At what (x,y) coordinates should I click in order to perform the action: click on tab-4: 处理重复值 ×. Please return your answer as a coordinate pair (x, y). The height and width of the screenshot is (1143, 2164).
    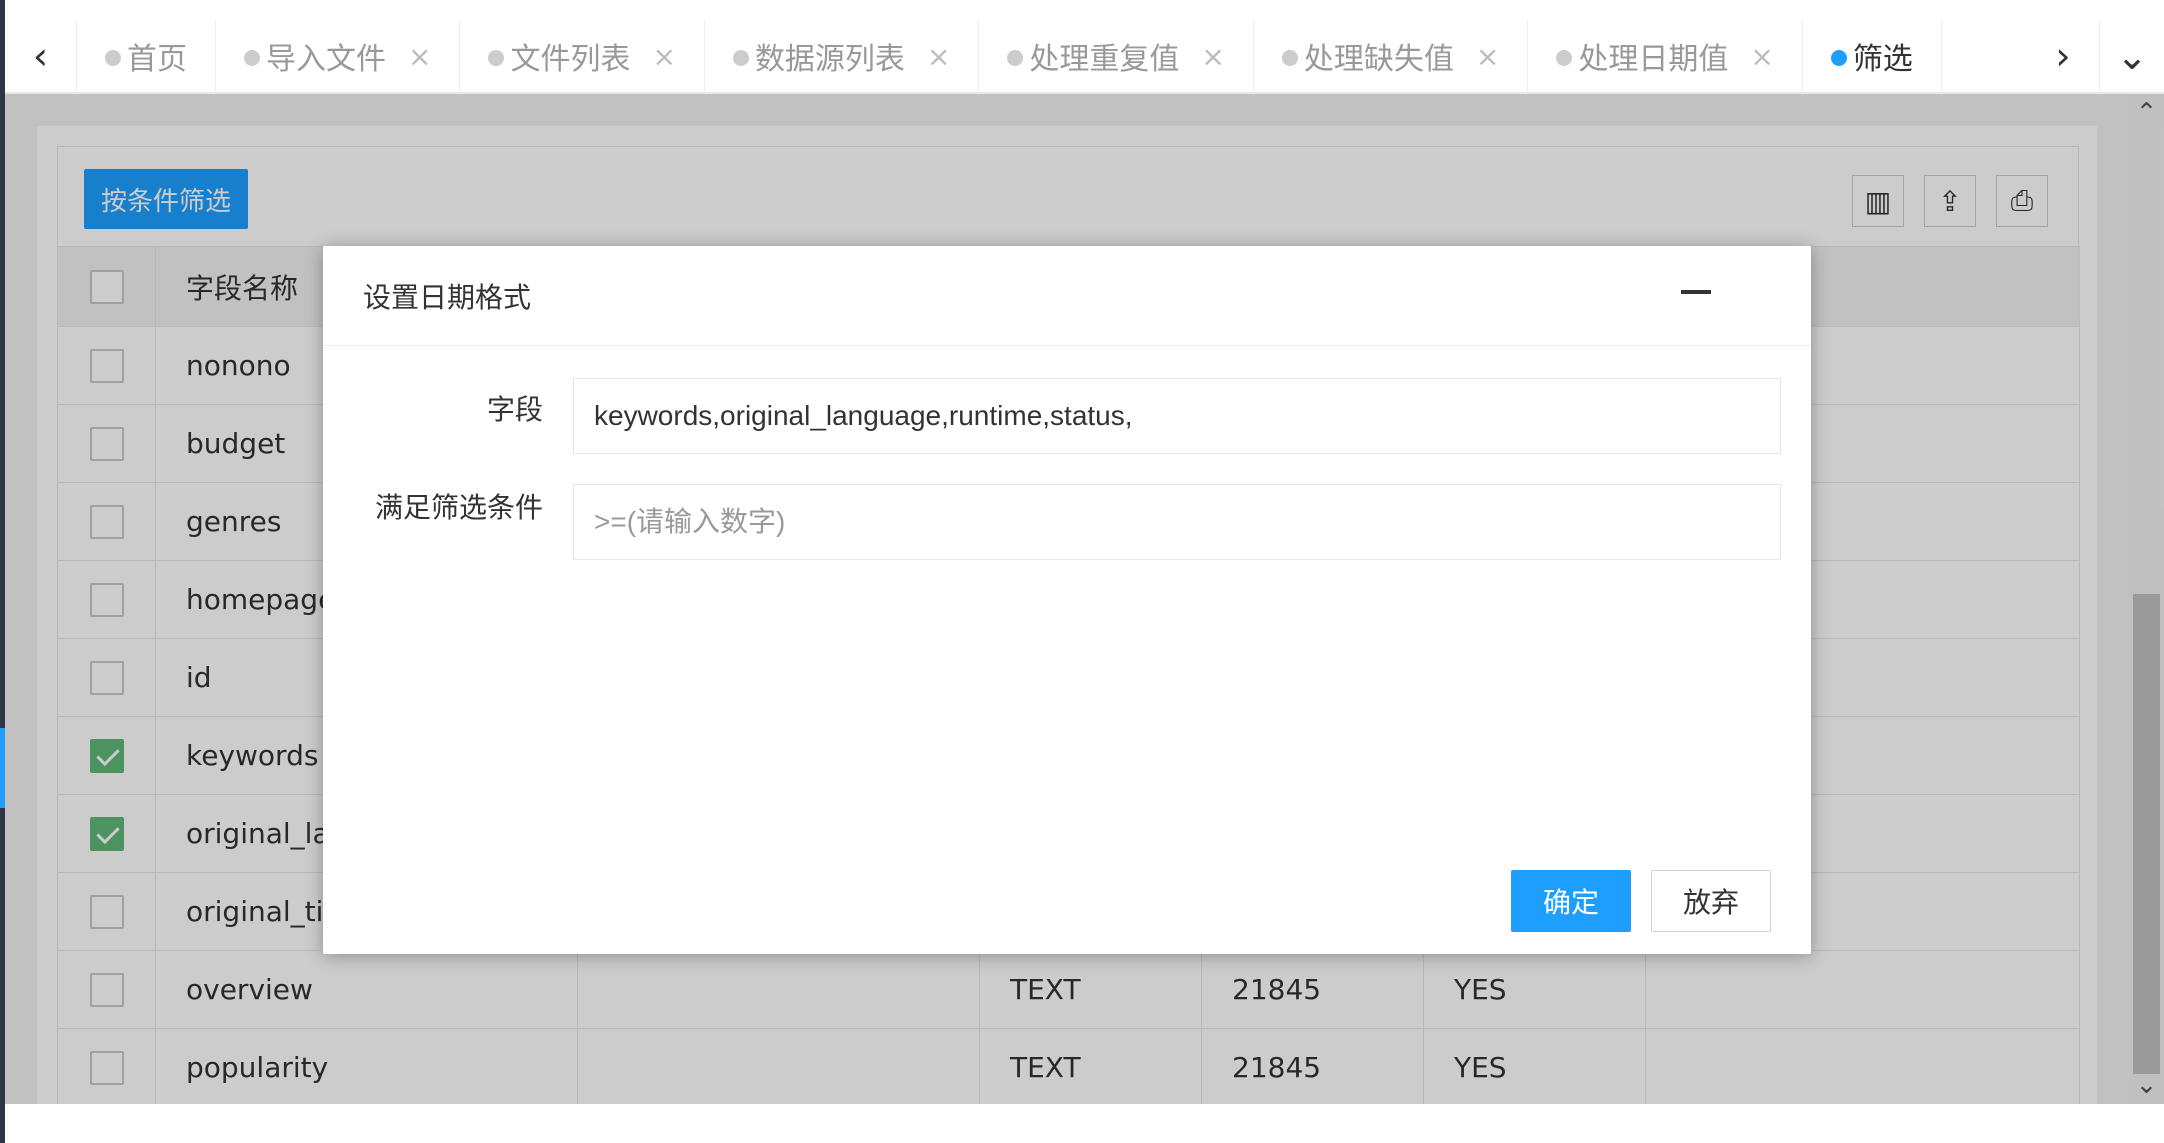
    Looking at the image, I should click on (1116, 56).